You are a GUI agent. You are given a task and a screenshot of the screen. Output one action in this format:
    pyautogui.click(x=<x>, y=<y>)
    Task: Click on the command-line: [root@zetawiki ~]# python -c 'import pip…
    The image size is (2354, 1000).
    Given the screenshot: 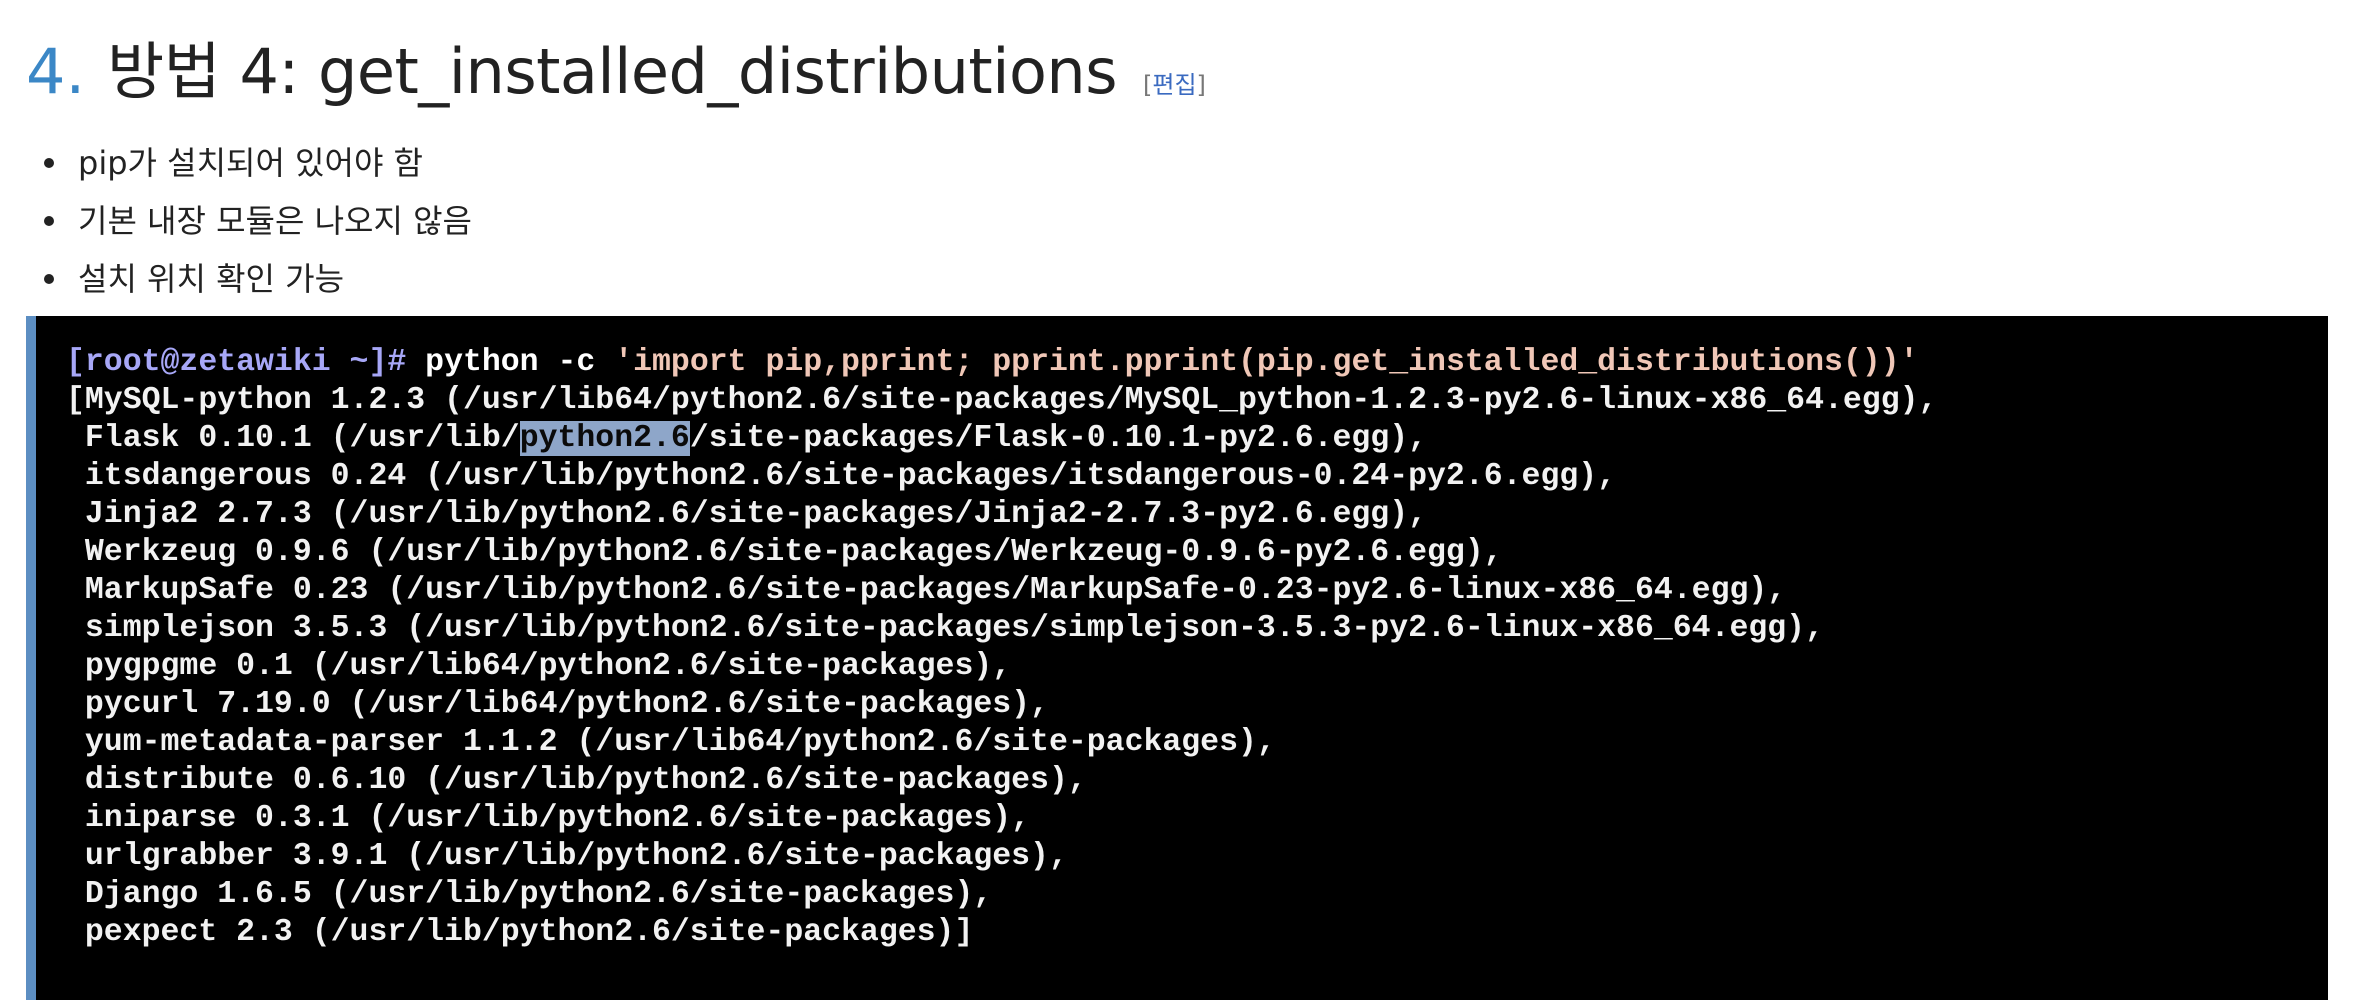 What is the action you would take?
    pyautogui.click(x=992, y=362)
    